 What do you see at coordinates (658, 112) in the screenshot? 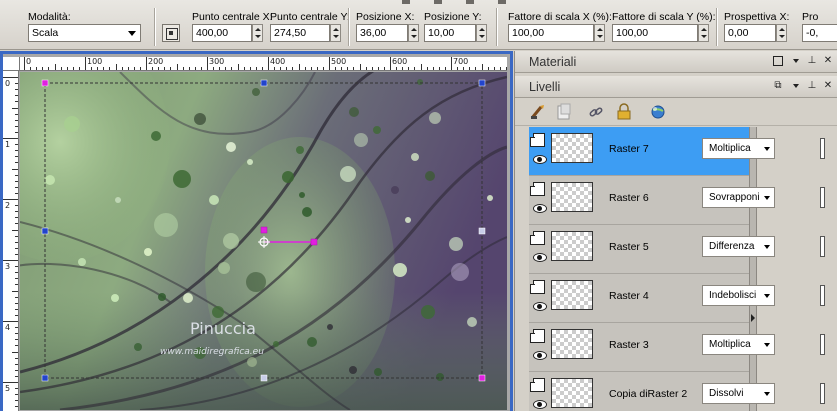
I see `globe-icon` at bounding box center [658, 112].